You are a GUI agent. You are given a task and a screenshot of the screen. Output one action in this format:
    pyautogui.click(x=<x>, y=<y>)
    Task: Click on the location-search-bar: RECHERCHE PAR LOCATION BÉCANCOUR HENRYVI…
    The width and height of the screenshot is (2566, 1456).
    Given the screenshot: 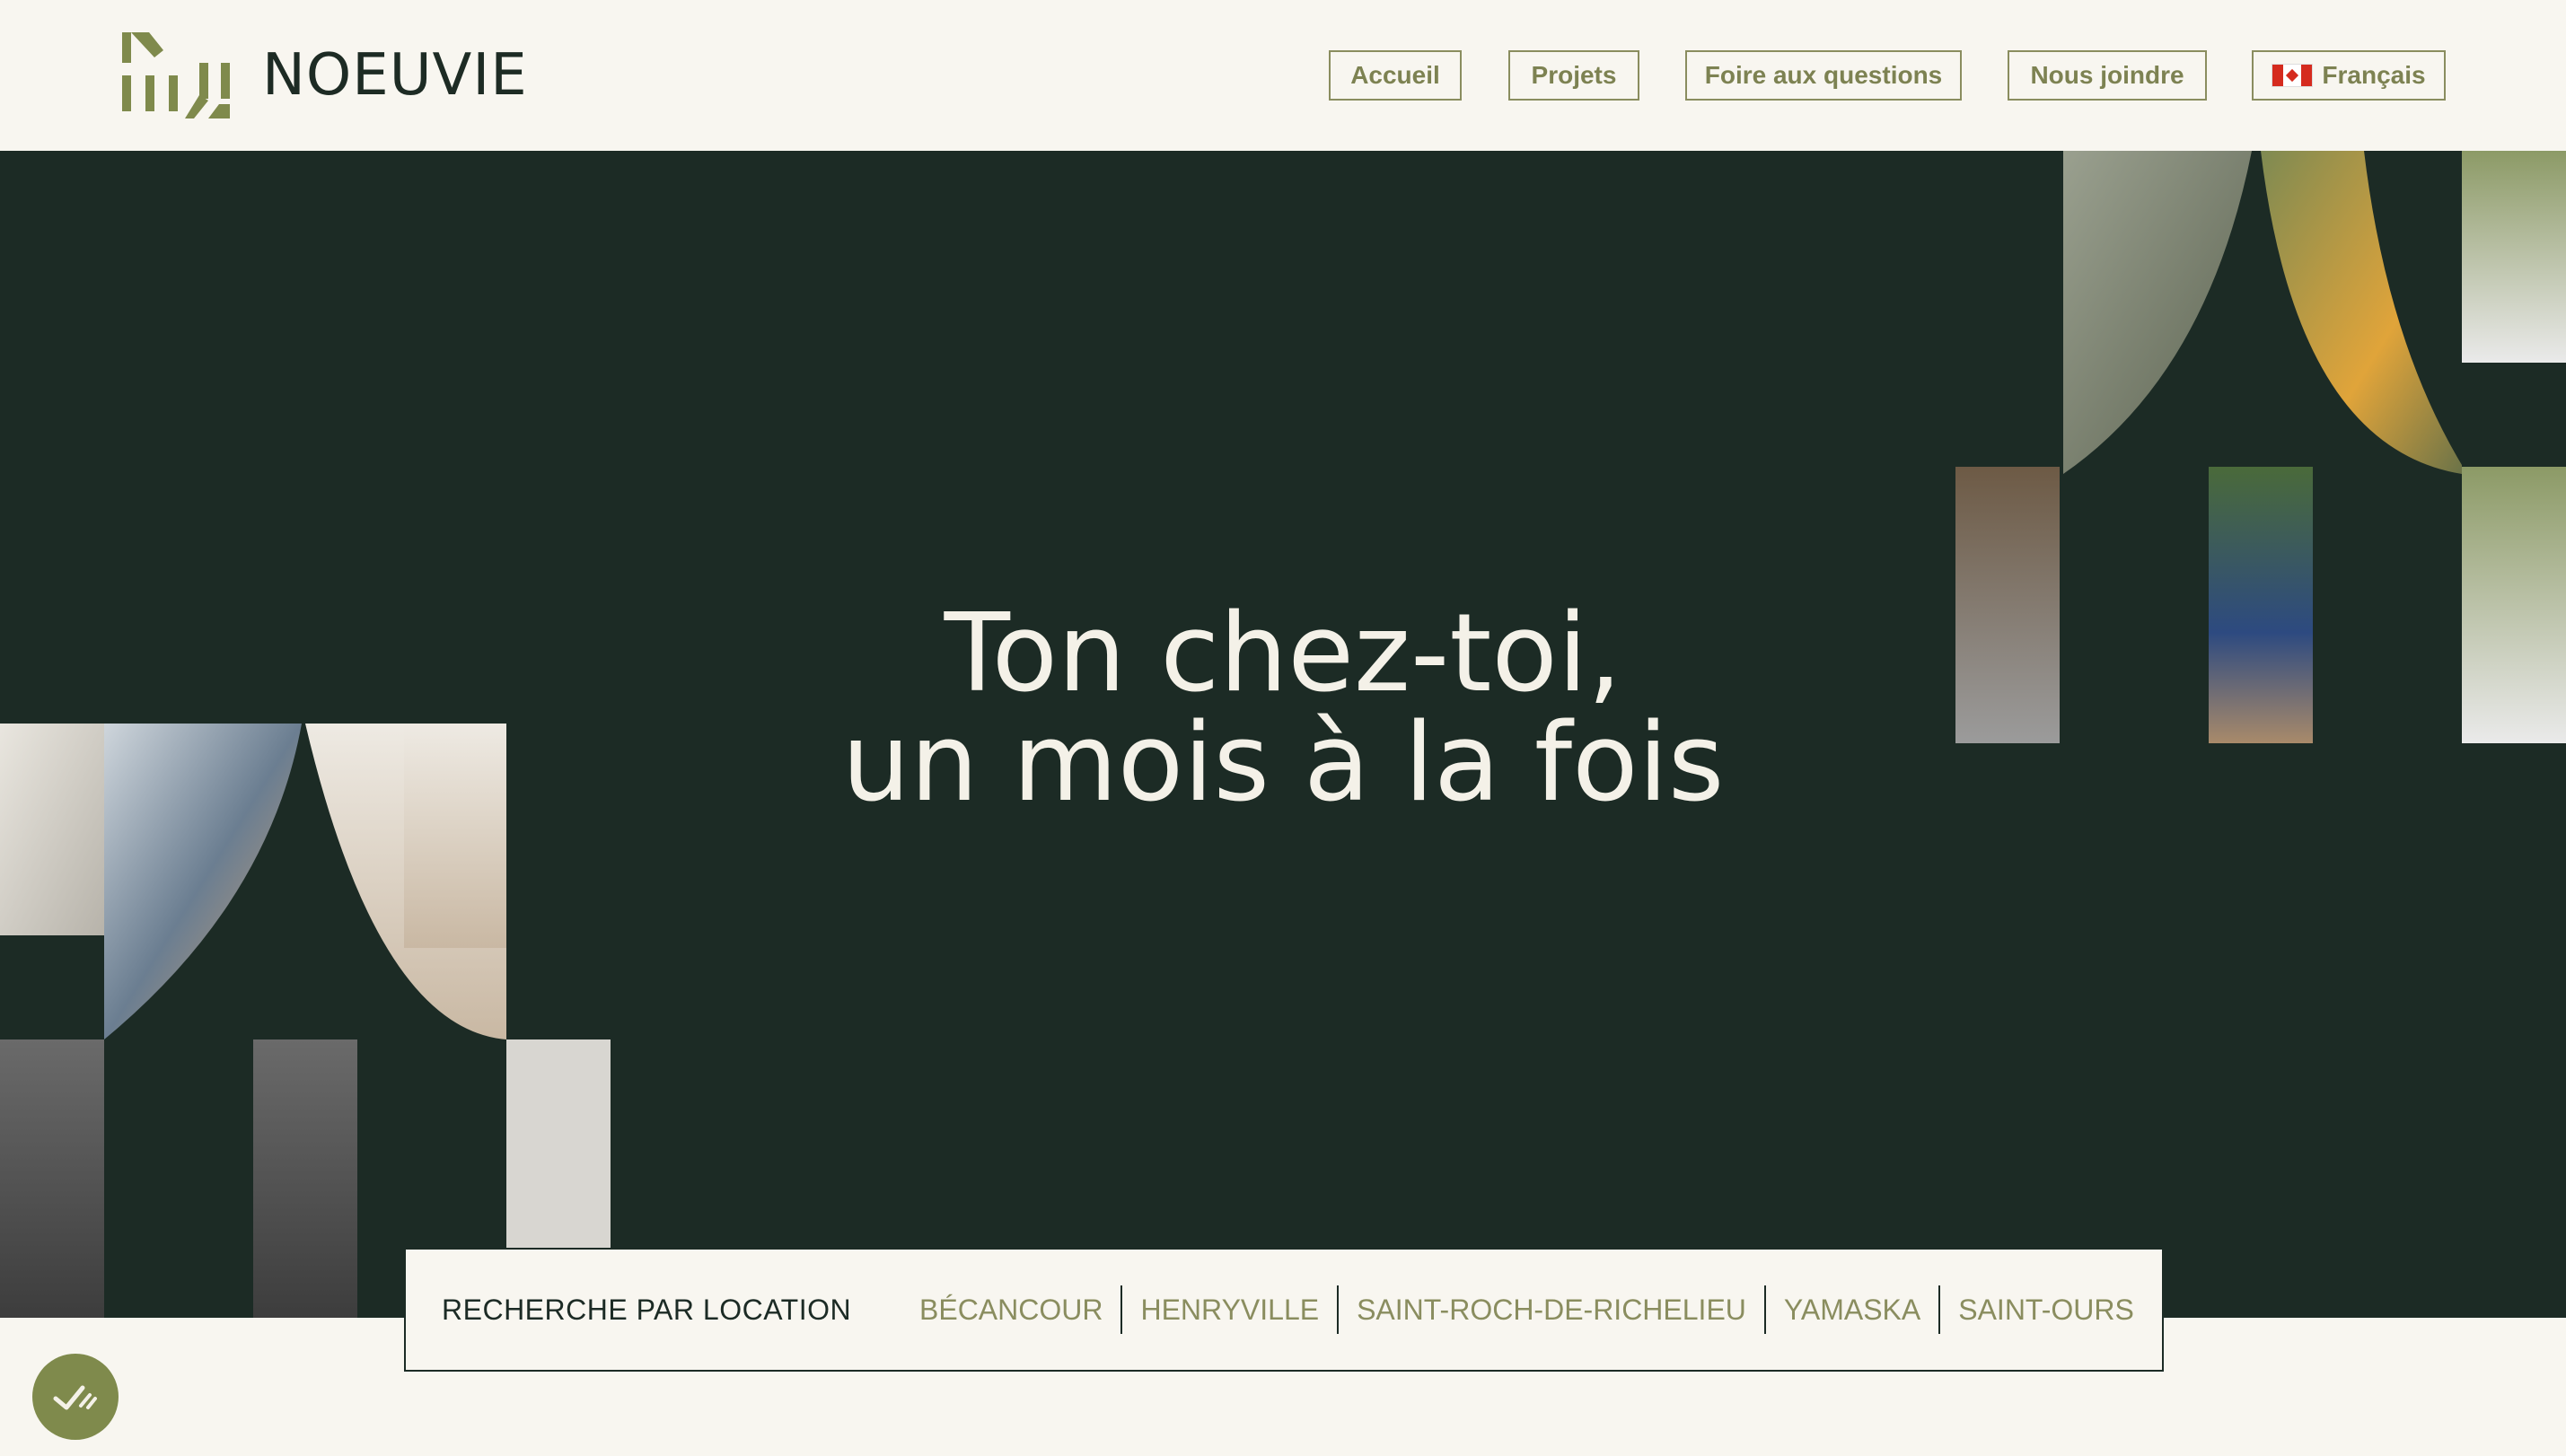 What is the action you would take?
    pyautogui.click(x=1284, y=1310)
    